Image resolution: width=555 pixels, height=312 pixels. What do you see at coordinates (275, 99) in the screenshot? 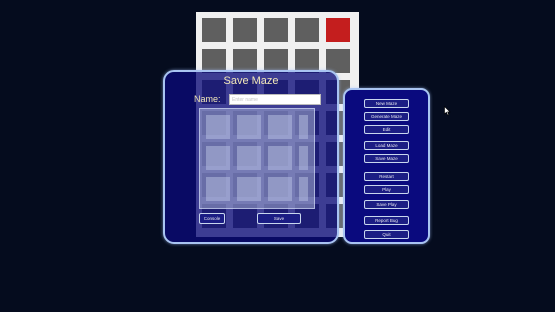
I see `name-input` at bounding box center [275, 99].